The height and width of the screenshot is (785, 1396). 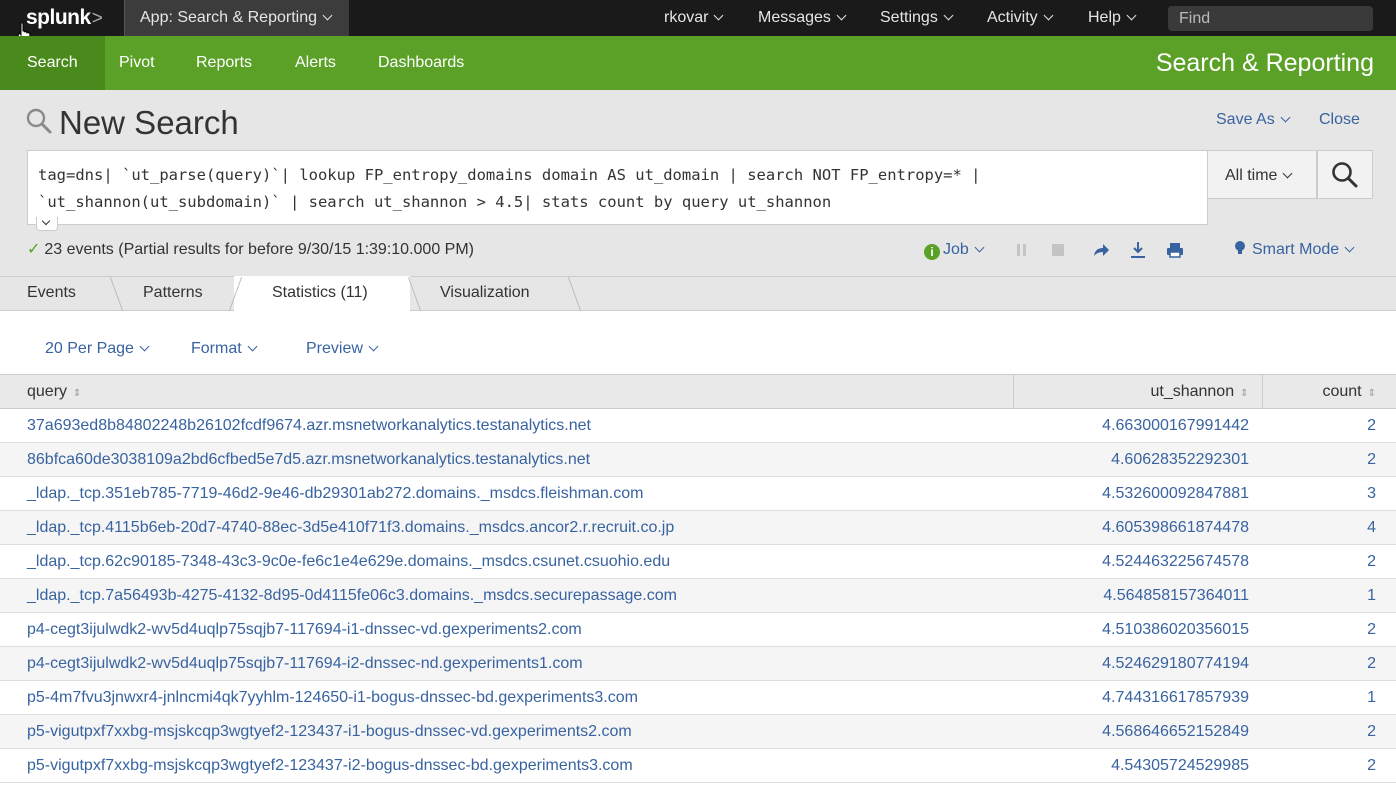 I want to click on cell-ut-shannon: 4.510386020356015, so click(x=1137, y=629).